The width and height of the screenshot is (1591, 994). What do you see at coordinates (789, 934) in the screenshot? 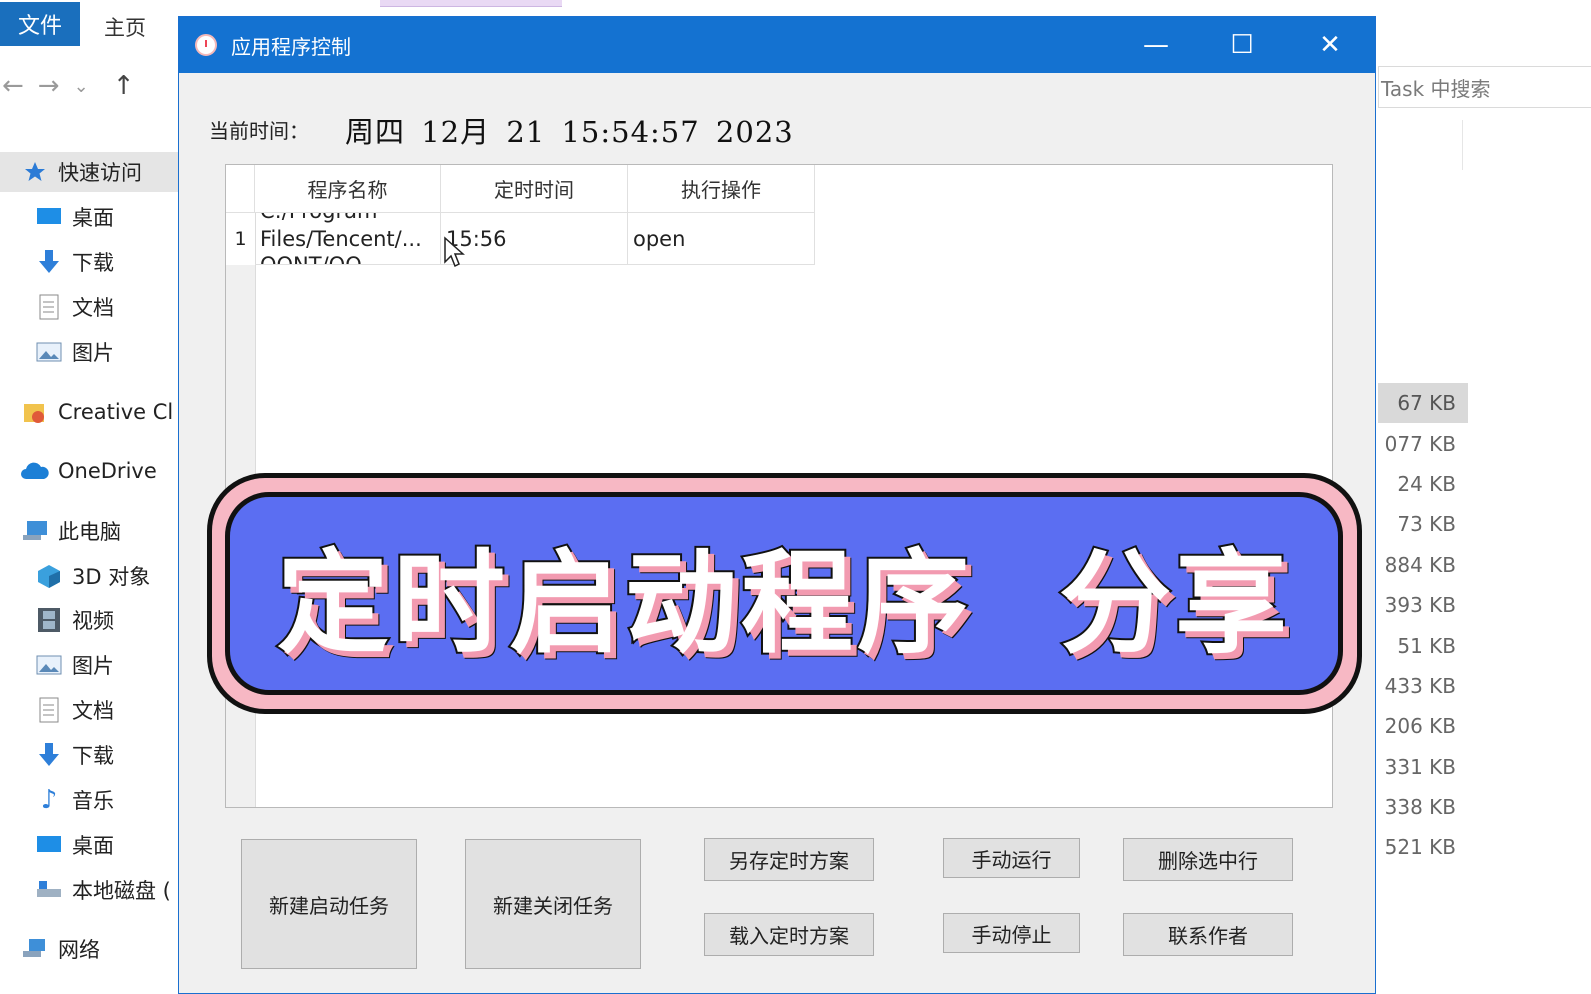
I see `load-plan-button: 载入定时方案` at bounding box center [789, 934].